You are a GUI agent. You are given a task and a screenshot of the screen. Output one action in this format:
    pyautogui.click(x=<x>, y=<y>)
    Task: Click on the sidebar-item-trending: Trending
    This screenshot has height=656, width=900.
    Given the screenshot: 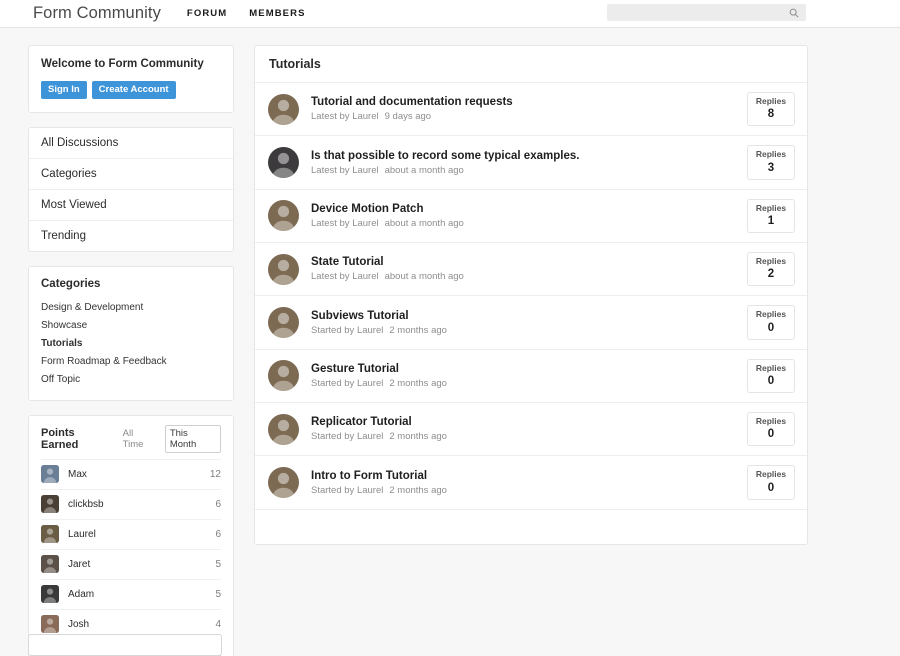 What is the action you would take?
    pyautogui.click(x=131, y=236)
    